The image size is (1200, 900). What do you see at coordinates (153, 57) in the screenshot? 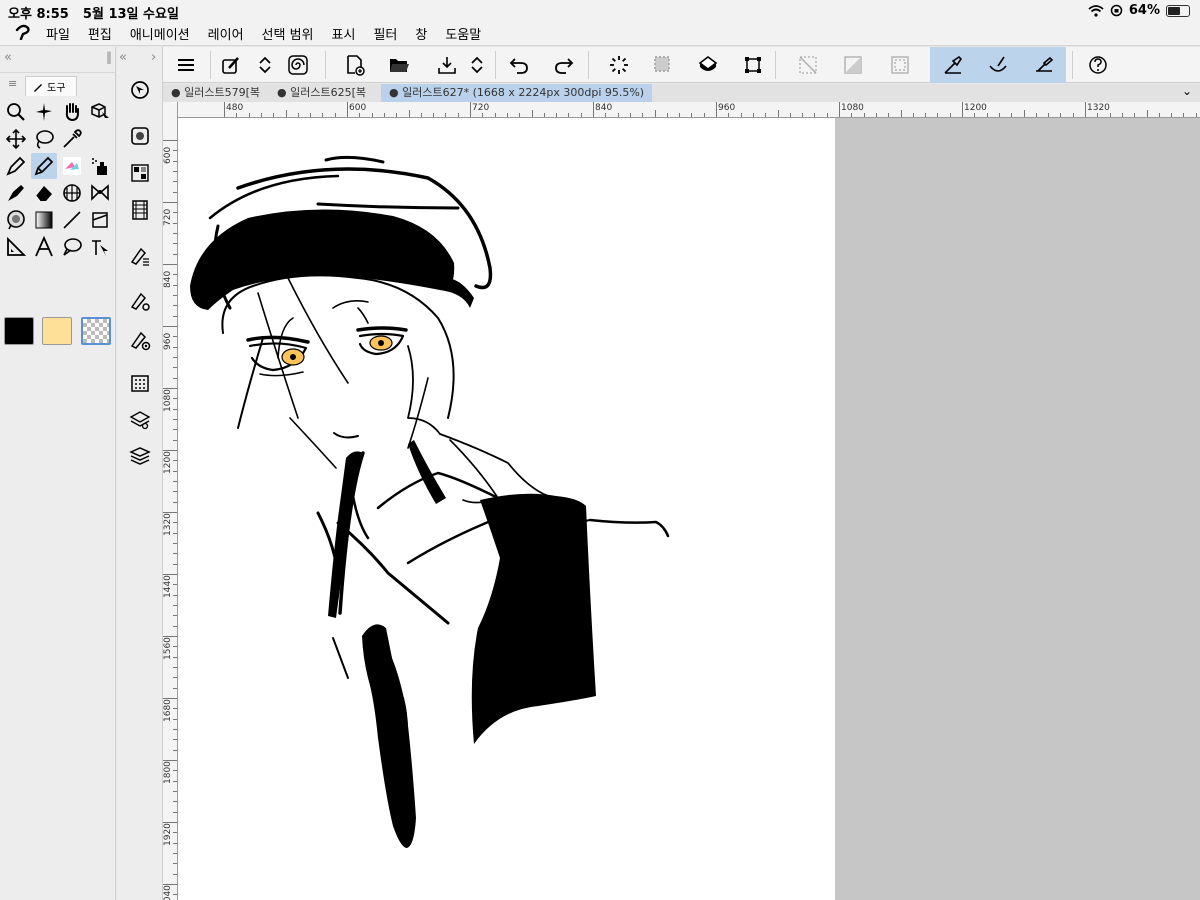
I see `expand-icon: ›` at bounding box center [153, 57].